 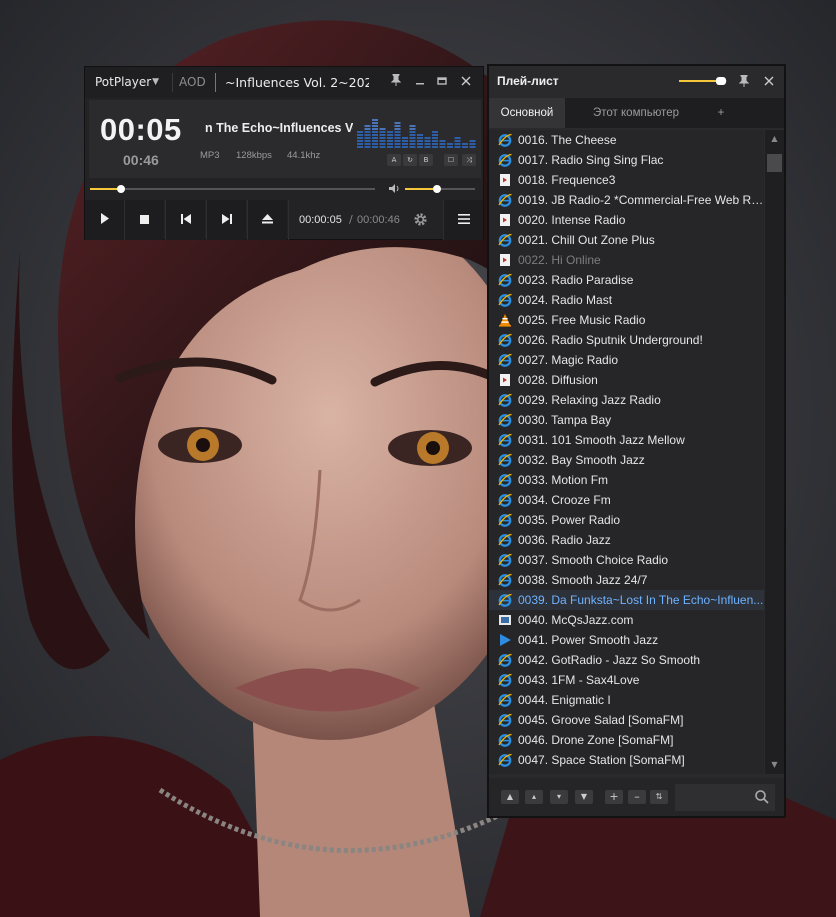 I want to click on list-item: 0026. Radio Sputnik Underground!, so click(x=626, y=340).